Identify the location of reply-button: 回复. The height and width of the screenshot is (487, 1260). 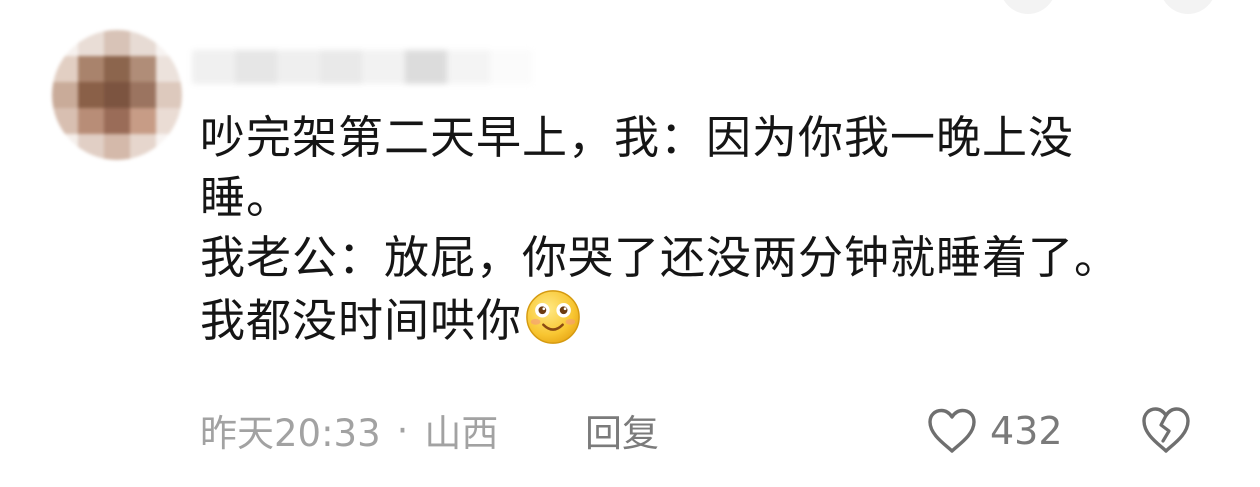
(622, 430).